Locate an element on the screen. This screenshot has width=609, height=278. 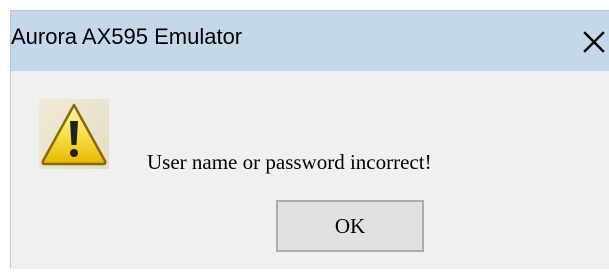
close-button is located at coordinates (594, 42).